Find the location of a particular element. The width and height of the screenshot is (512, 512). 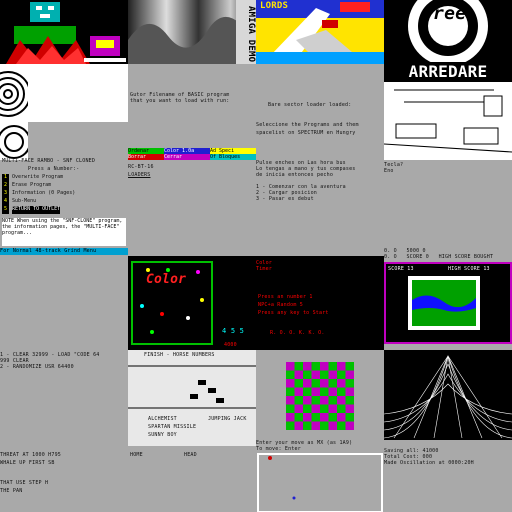

basic-line-2: that you want to load with run: is located at coordinates (180, 101).